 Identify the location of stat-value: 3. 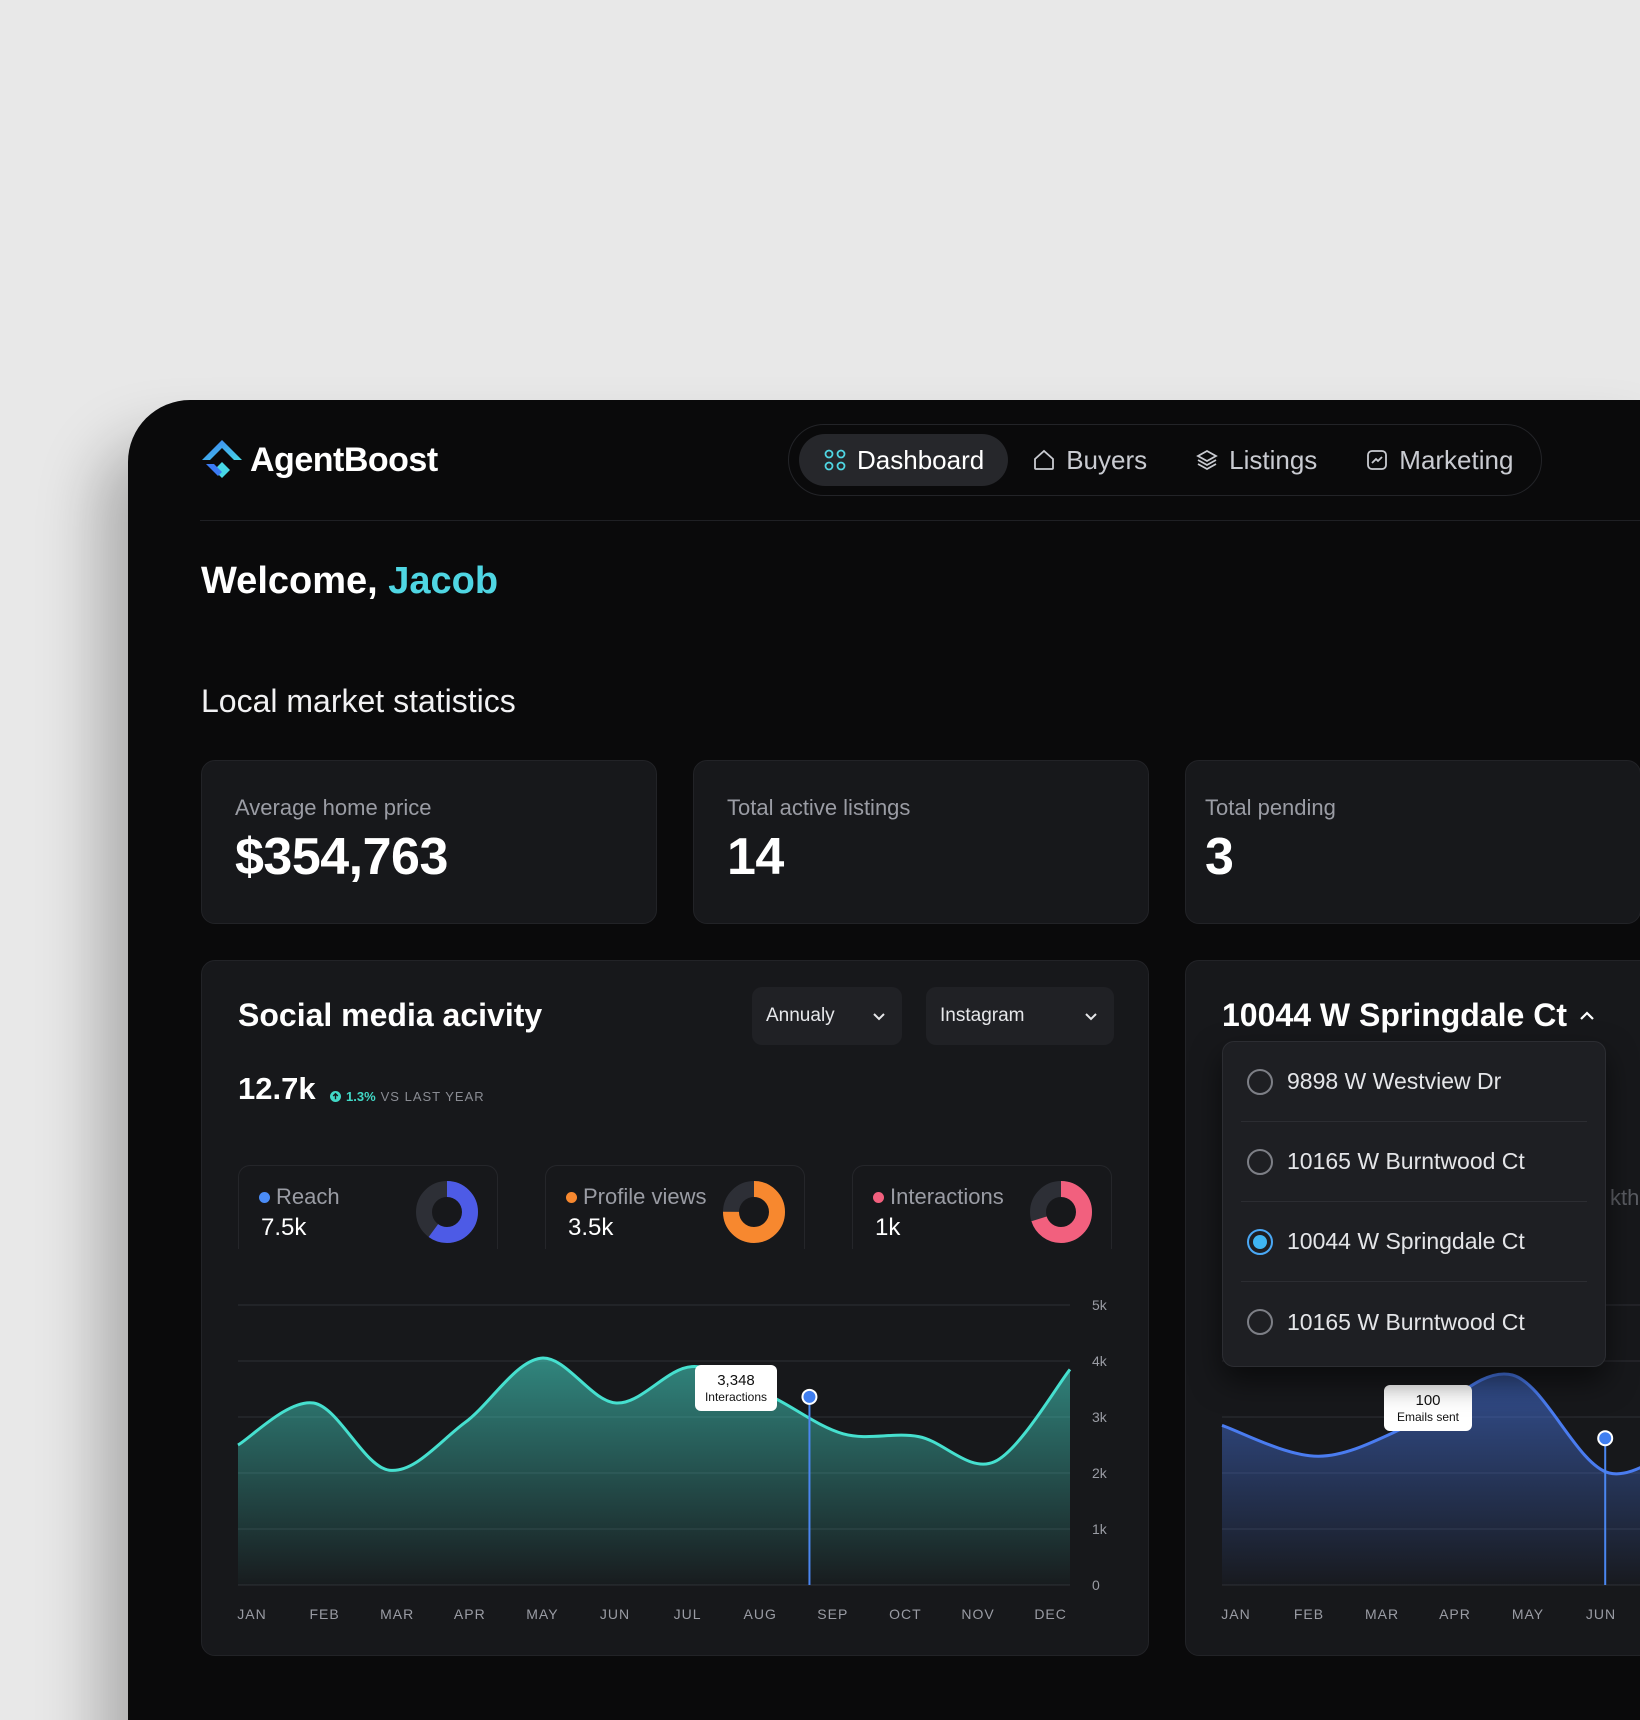
(1219, 857).